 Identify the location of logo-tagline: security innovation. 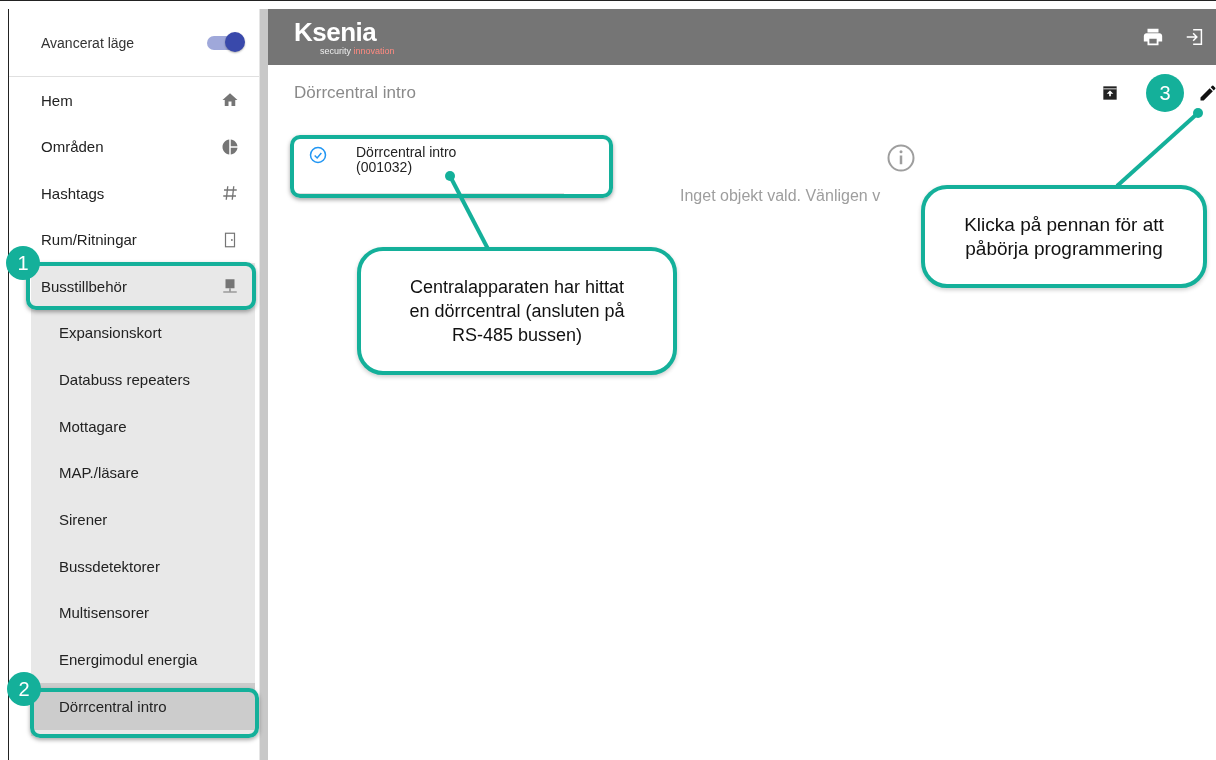
(357, 51).